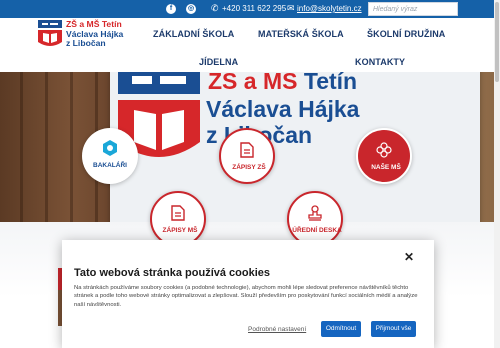  I want to click on quicklink-label: ZÁPISY ZŠ, so click(249, 167).